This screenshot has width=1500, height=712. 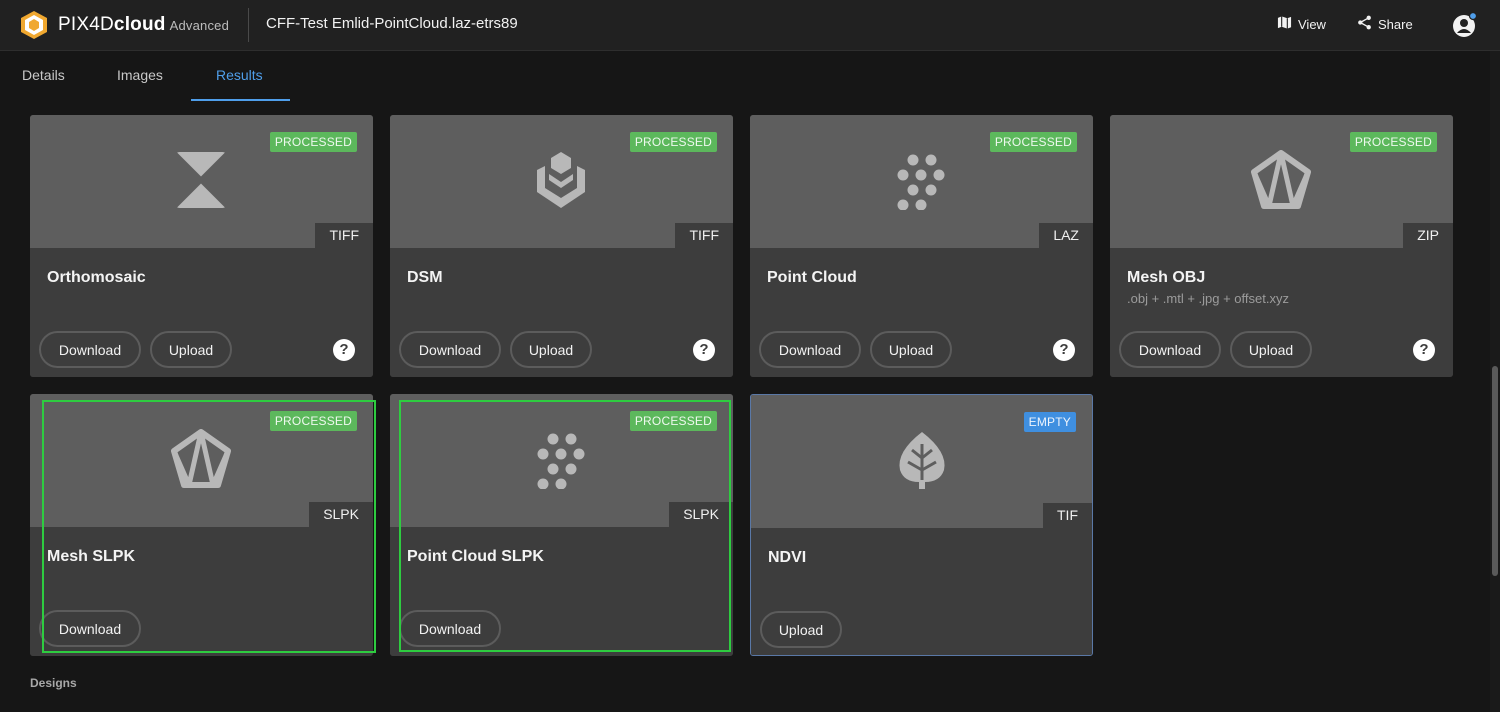 I want to click on brand-cloud: cloud, so click(x=139, y=24).